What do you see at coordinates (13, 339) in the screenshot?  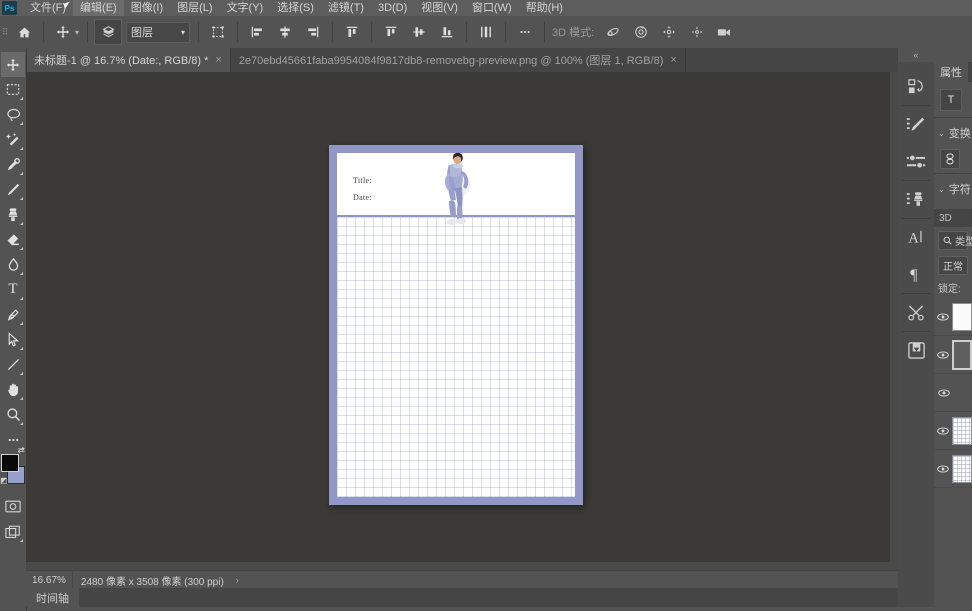 I see `path-selection-tool-icon` at bounding box center [13, 339].